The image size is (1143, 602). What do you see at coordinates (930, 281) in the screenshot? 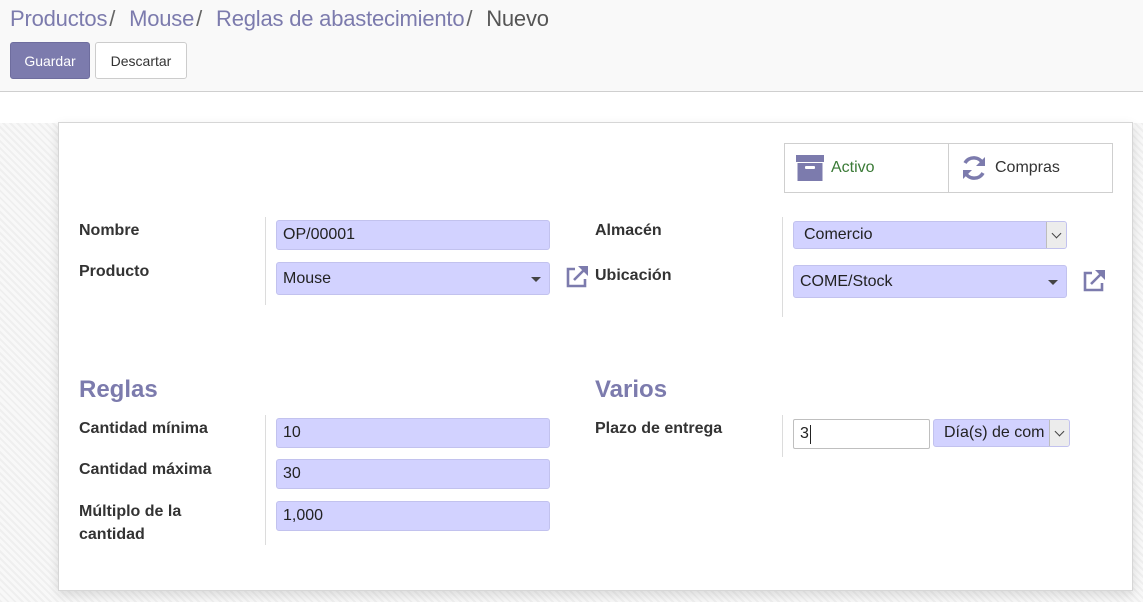
I see `location-select: COME/Stock` at bounding box center [930, 281].